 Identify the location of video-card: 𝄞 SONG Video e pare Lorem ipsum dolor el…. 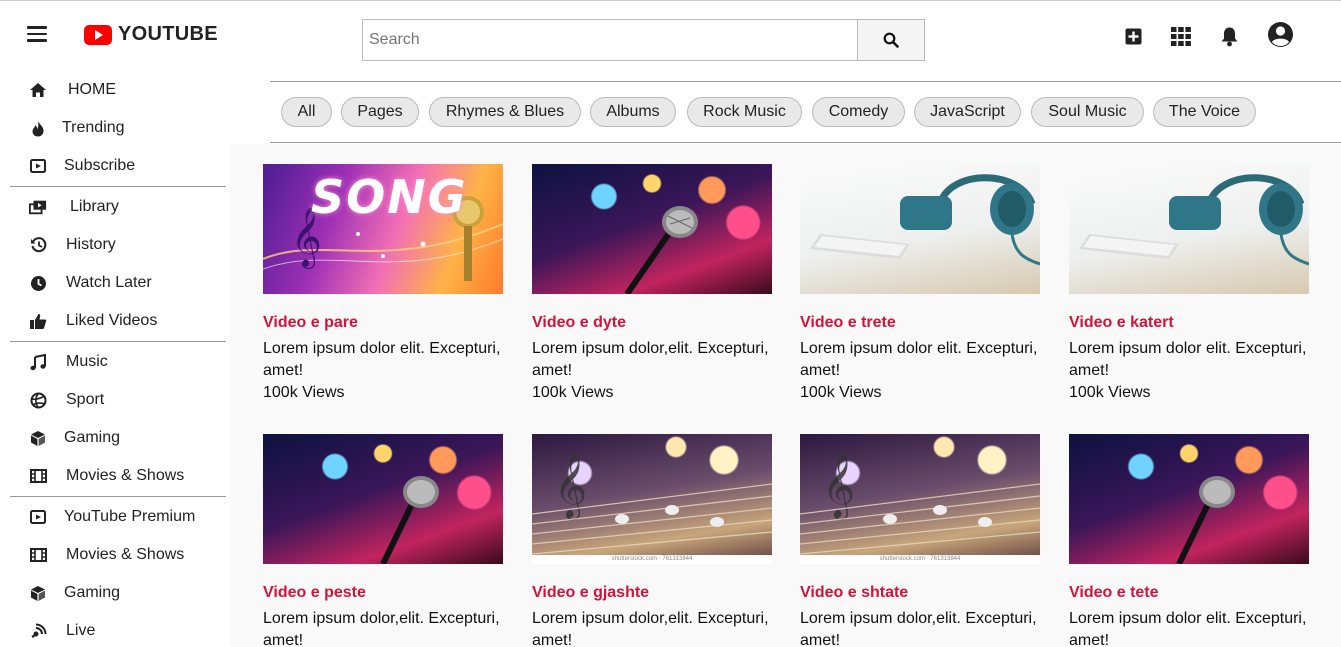
(383, 284).